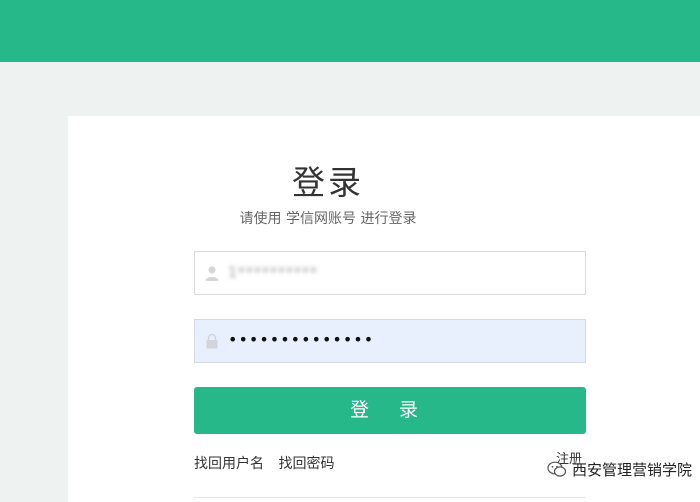  I want to click on password-field: ••••••••••••••, so click(390, 341).